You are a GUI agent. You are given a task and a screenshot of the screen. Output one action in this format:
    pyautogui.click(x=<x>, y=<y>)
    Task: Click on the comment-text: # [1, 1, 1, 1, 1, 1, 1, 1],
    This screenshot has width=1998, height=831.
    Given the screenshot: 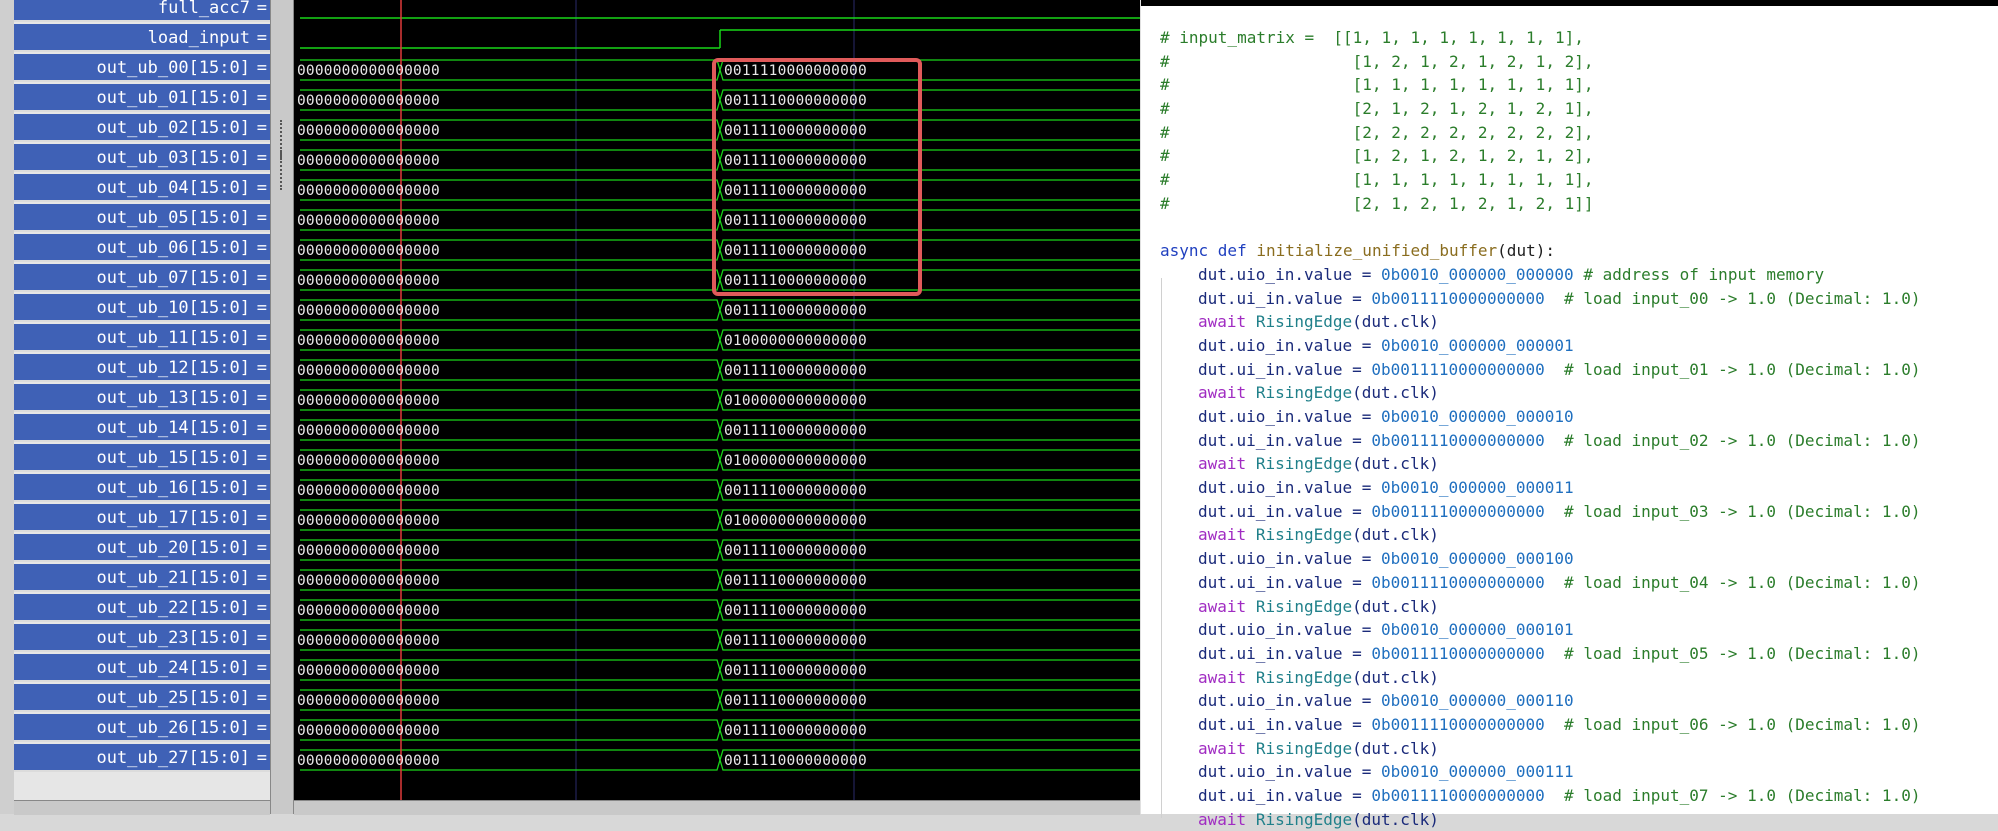 What is the action you would take?
    pyautogui.click(x=1377, y=180)
    